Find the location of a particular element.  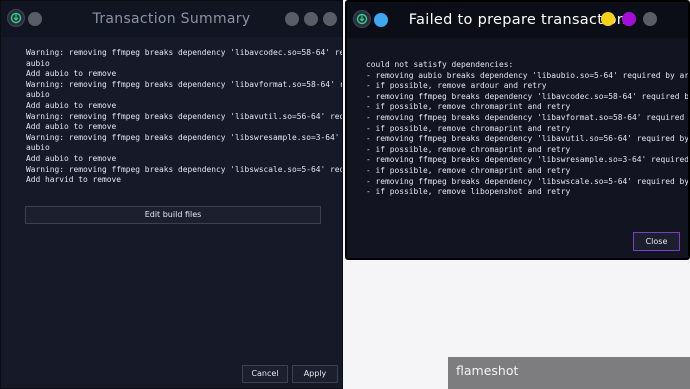

title-bar: Failed to prepare transaction is located at coordinates (517, 20).